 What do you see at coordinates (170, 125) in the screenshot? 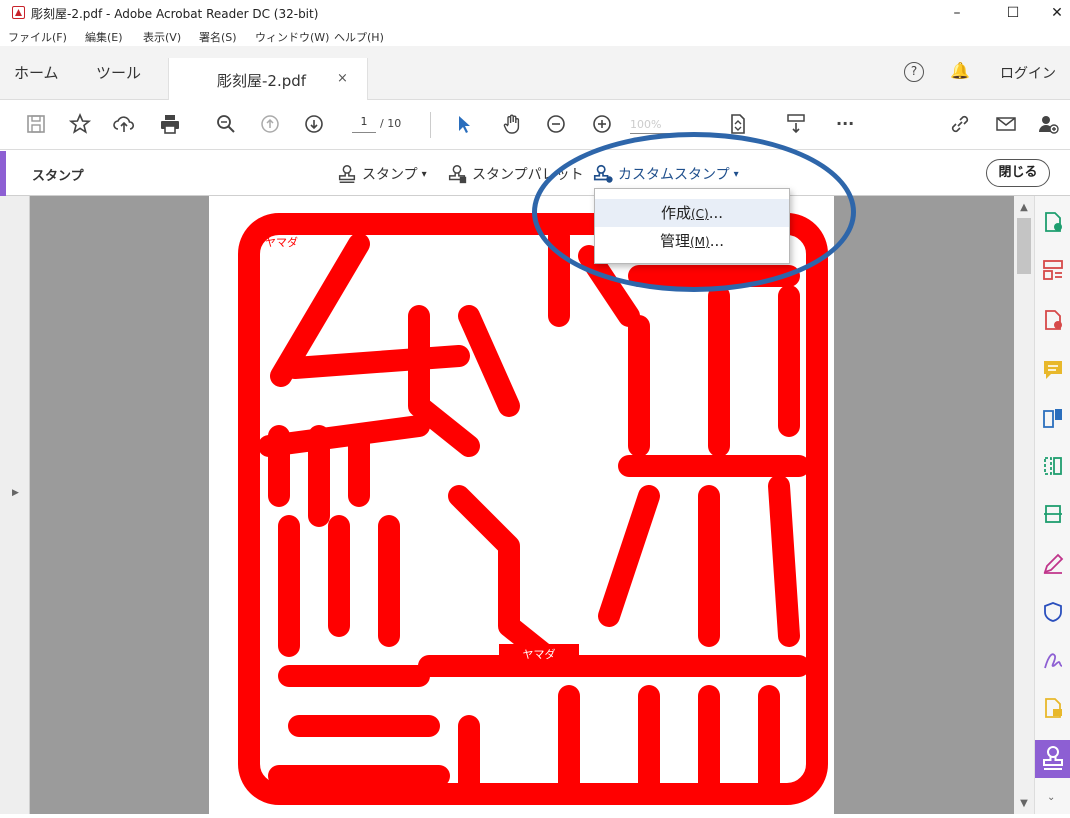
I see `print-icon` at bounding box center [170, 125].